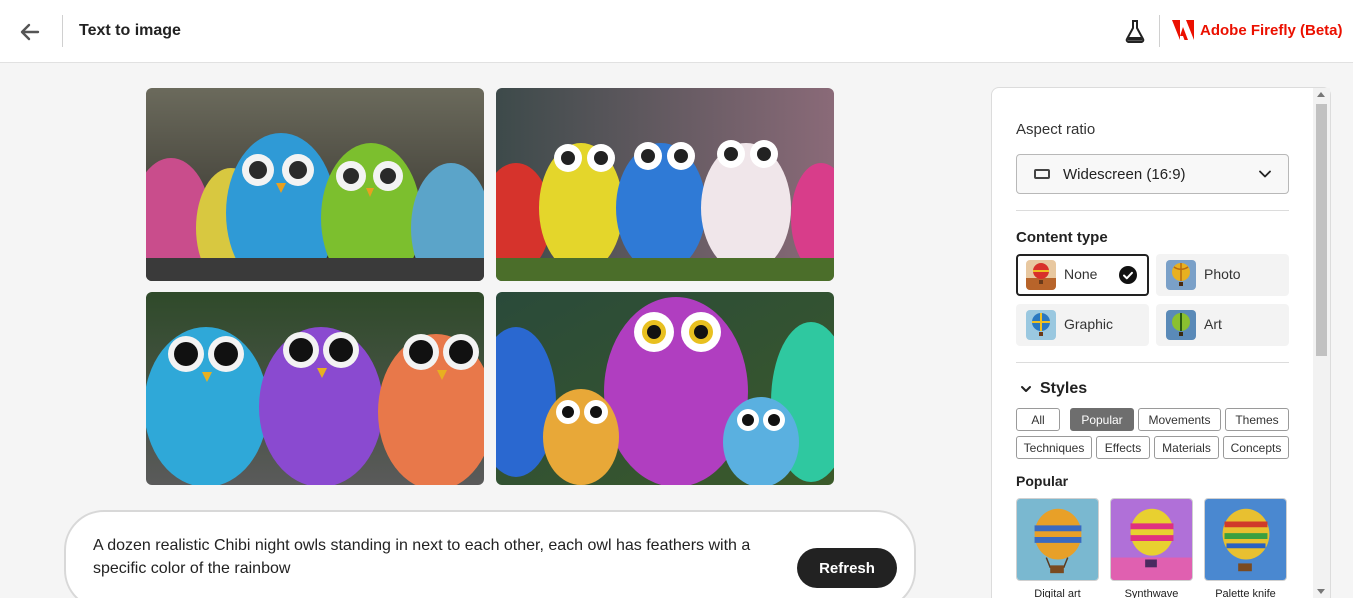  I want to click on style-card-digital-art-label: Digital art, so click(1057, 593).